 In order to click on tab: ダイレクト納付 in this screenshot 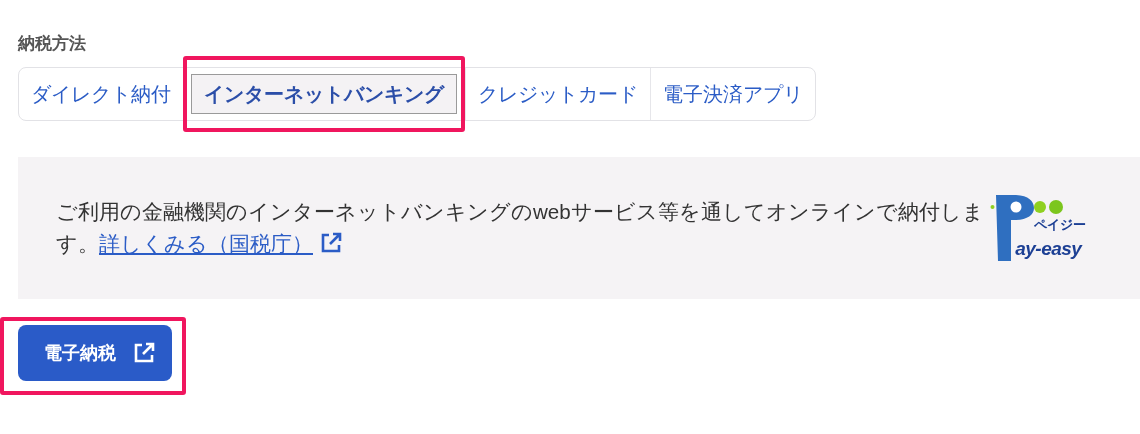, I will do `click(101, 94)`.